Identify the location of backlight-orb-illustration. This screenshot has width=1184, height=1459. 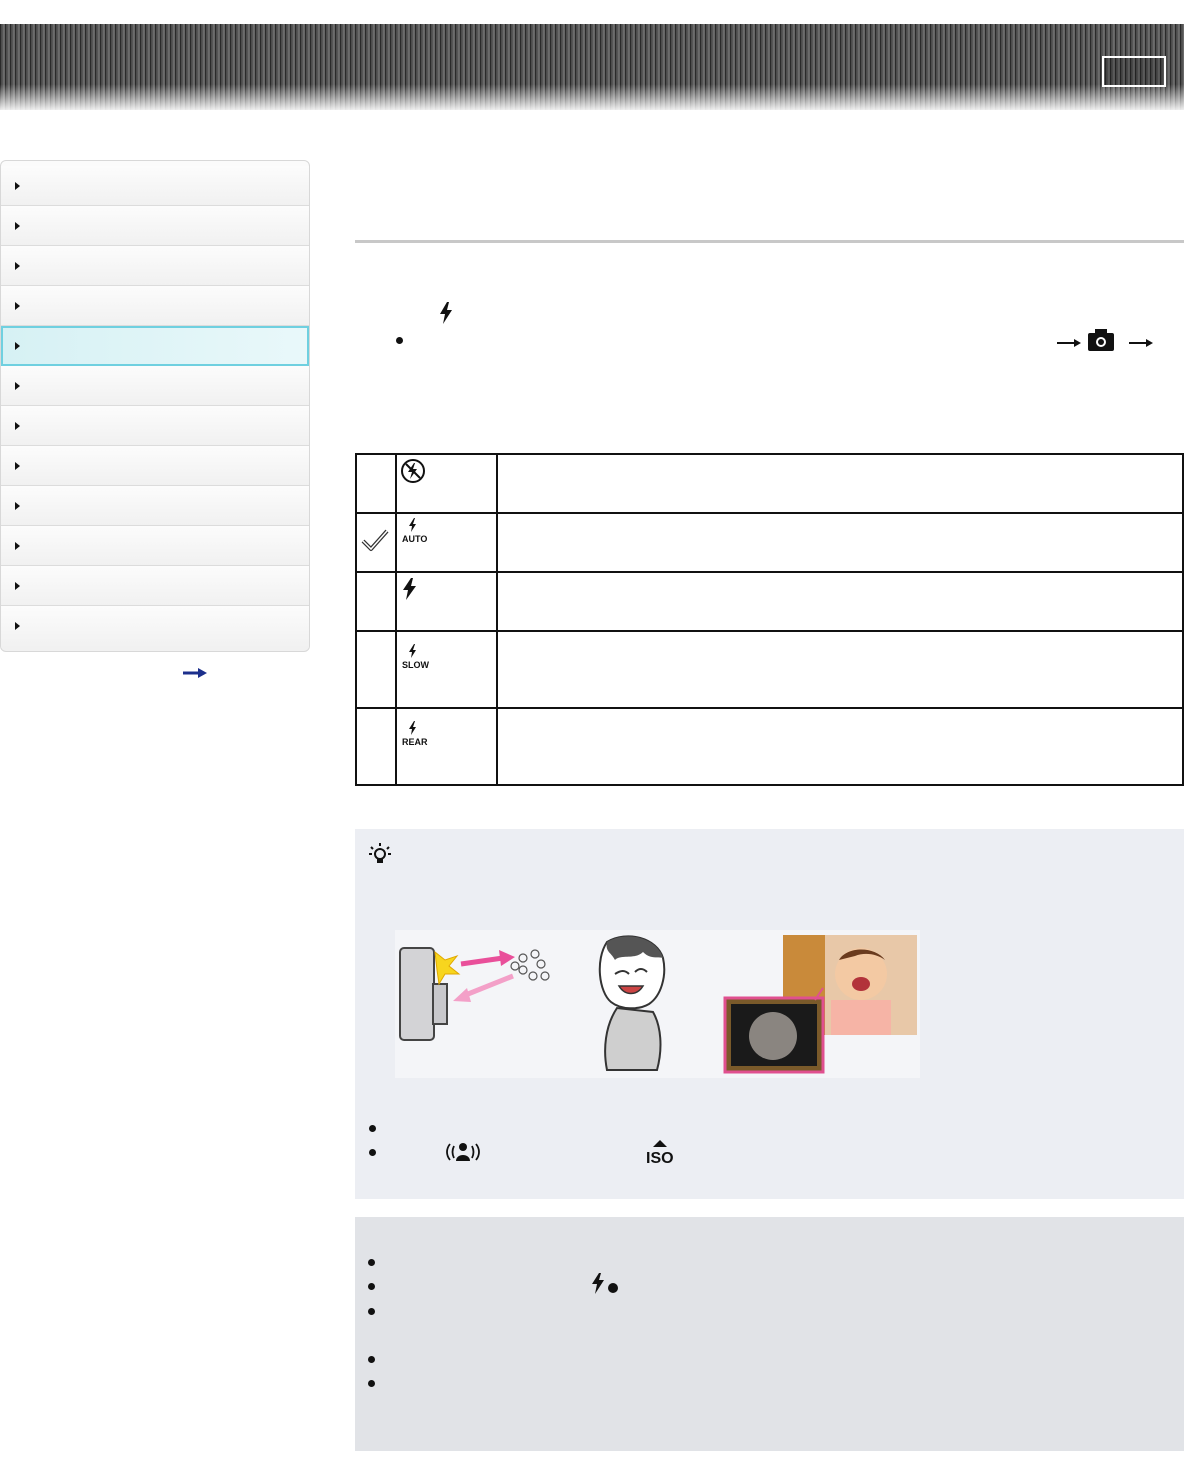
(657, 1004).